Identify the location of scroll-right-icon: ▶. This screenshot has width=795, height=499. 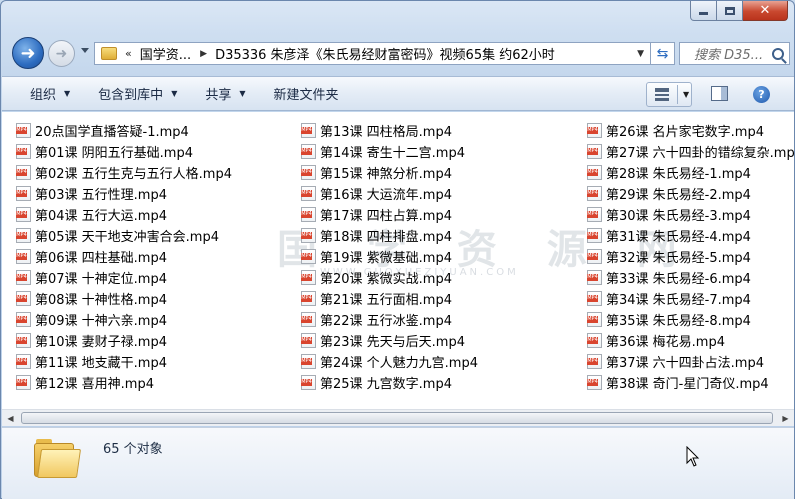
(785, 418).